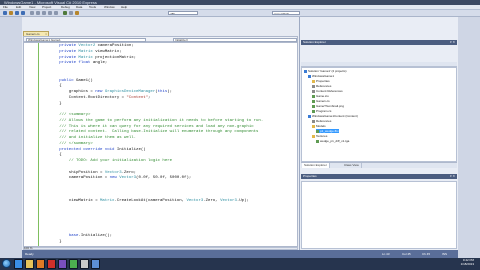  What do you see at coordinates (379, 176) in the screenshot?
I see `properties-header: Properties ▾ ✕` at bounding box center [379, 176].